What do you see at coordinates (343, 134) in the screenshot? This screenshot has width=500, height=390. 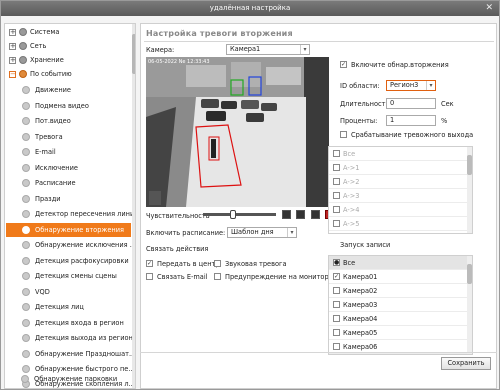 I see `alarm-output-checkbox` at bounding box center [343, 134].